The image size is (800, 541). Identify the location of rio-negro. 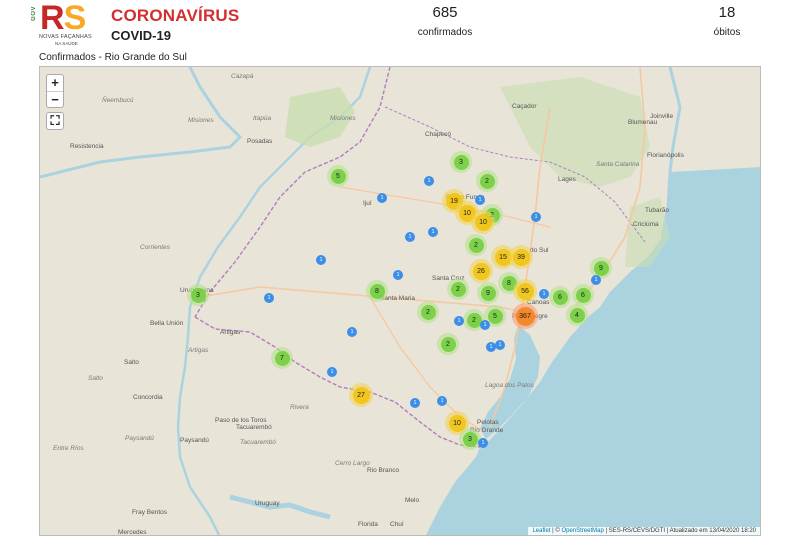
(280, 507).